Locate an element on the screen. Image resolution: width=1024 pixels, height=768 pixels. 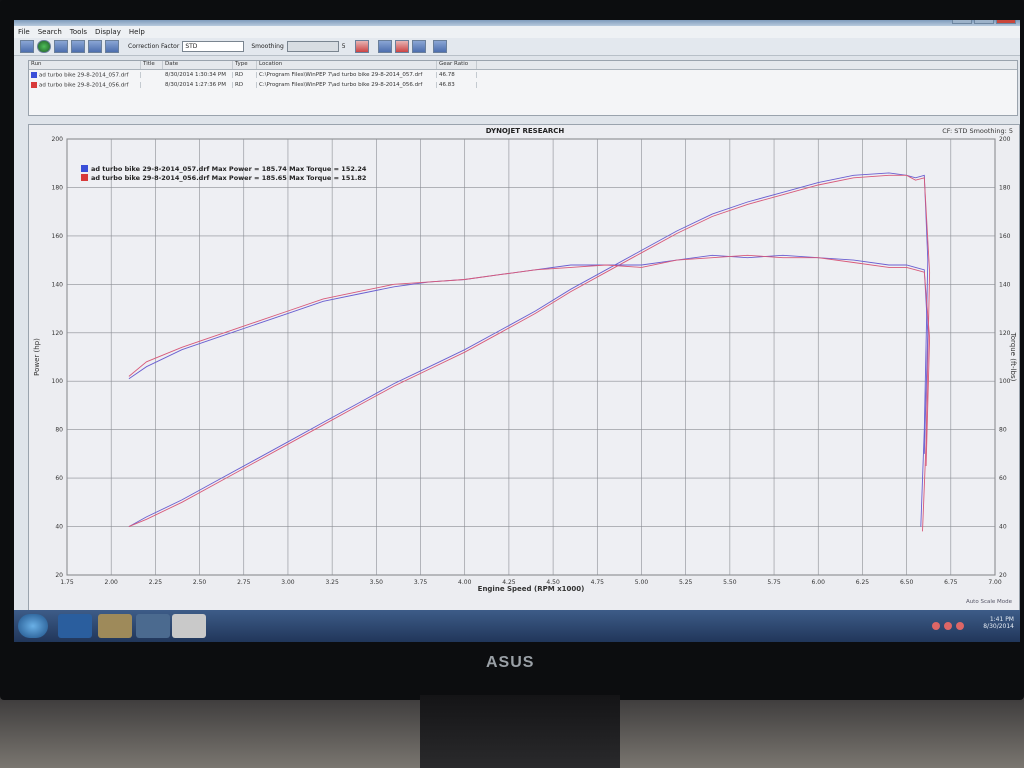
minimize-button is located at coordinates (962, 22).